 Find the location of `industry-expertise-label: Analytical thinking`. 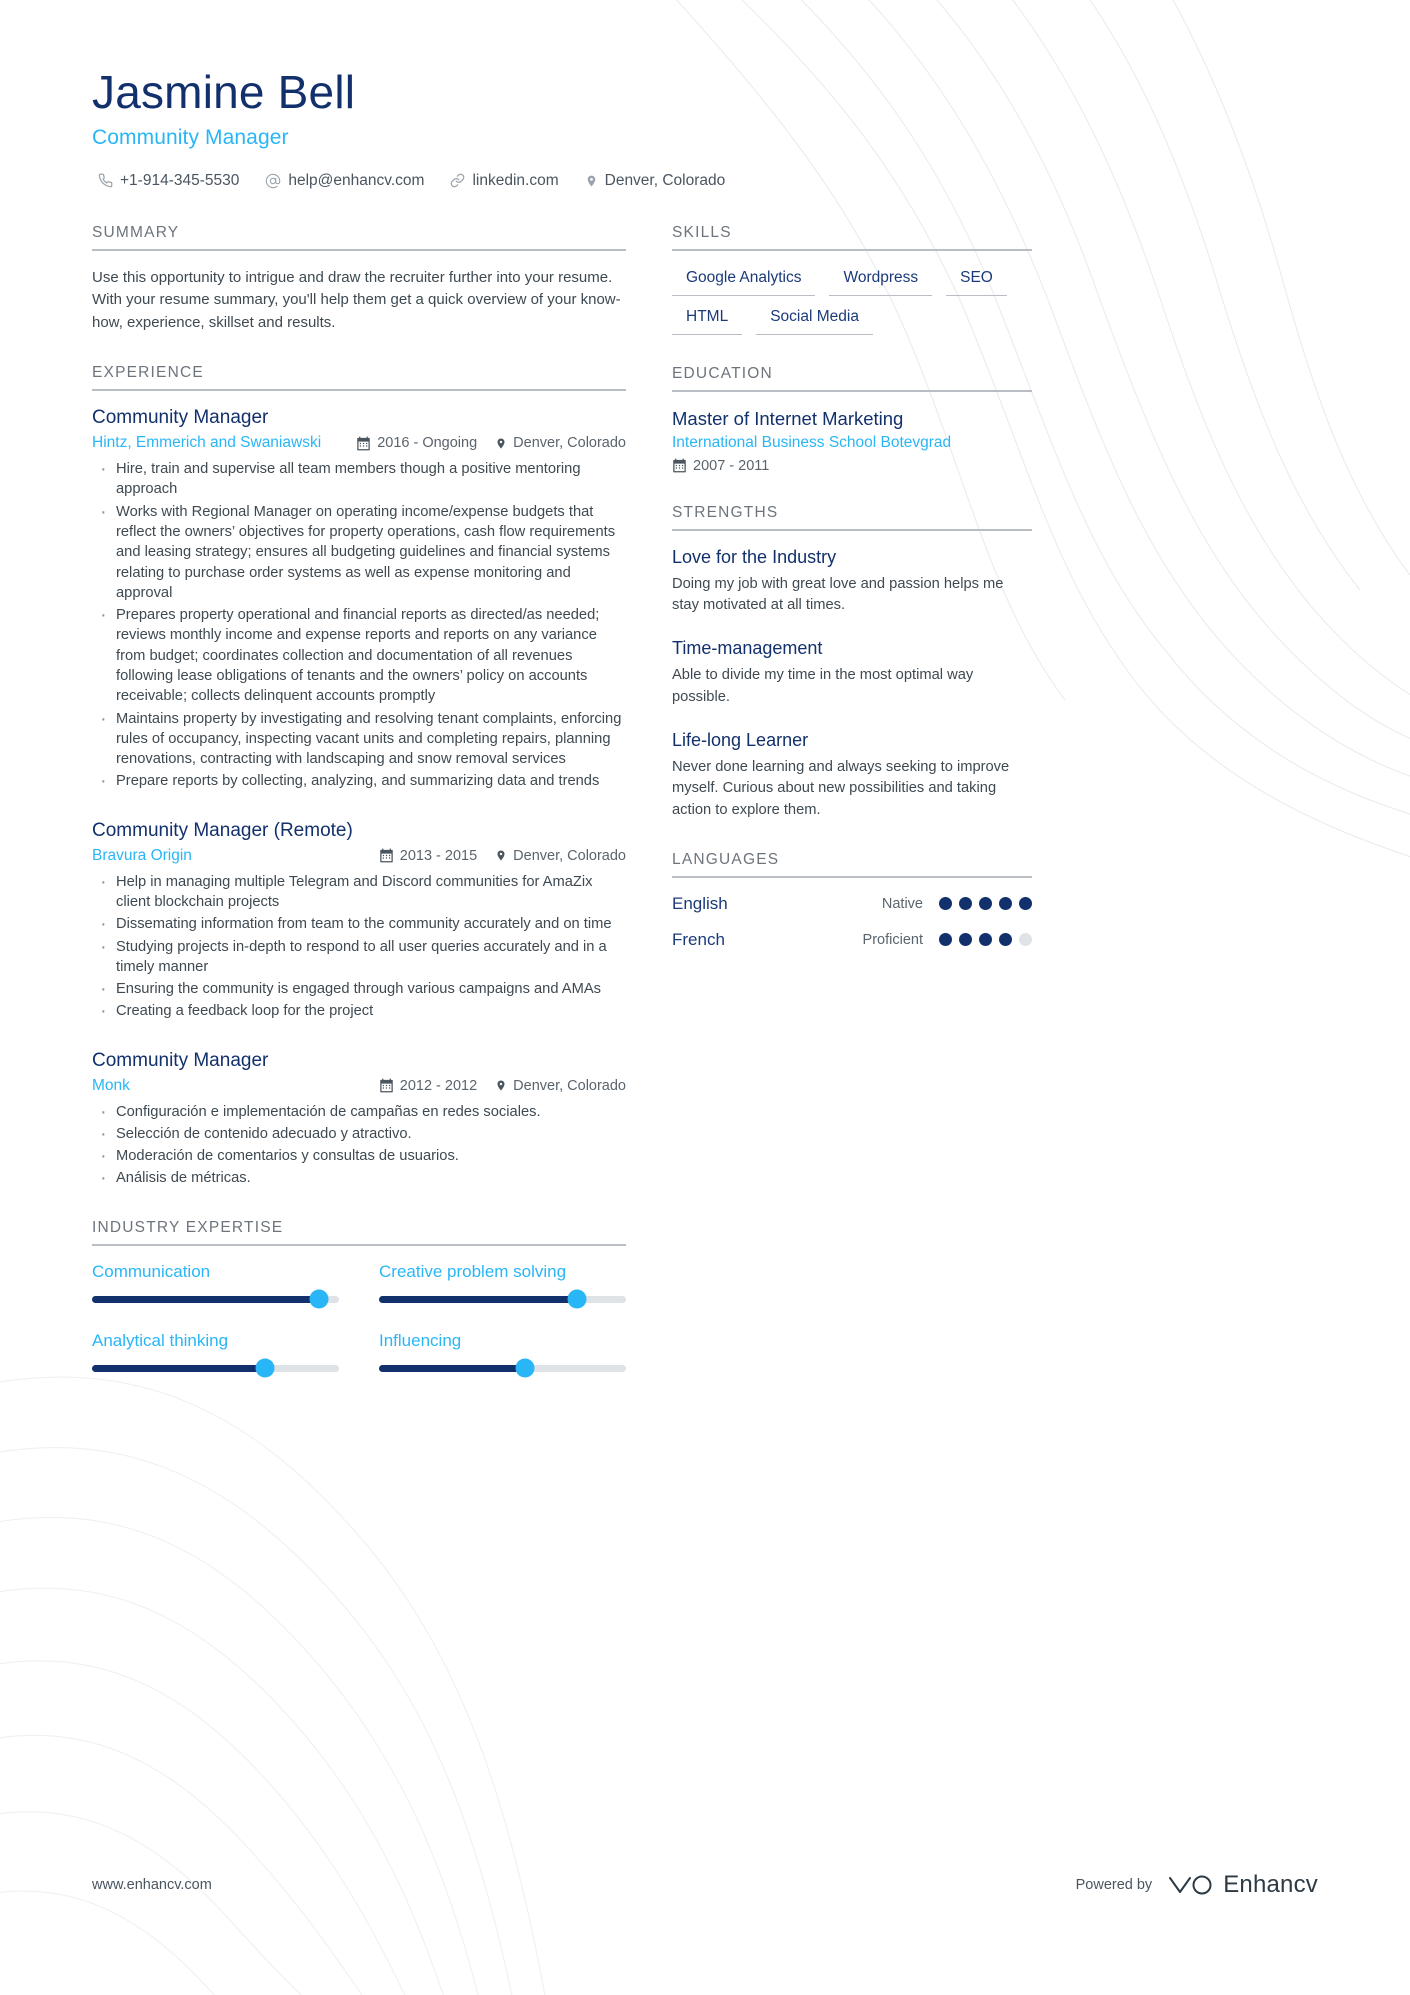

industry-expertise-label: Analytical thinking is located at coordinates (160, 1340).